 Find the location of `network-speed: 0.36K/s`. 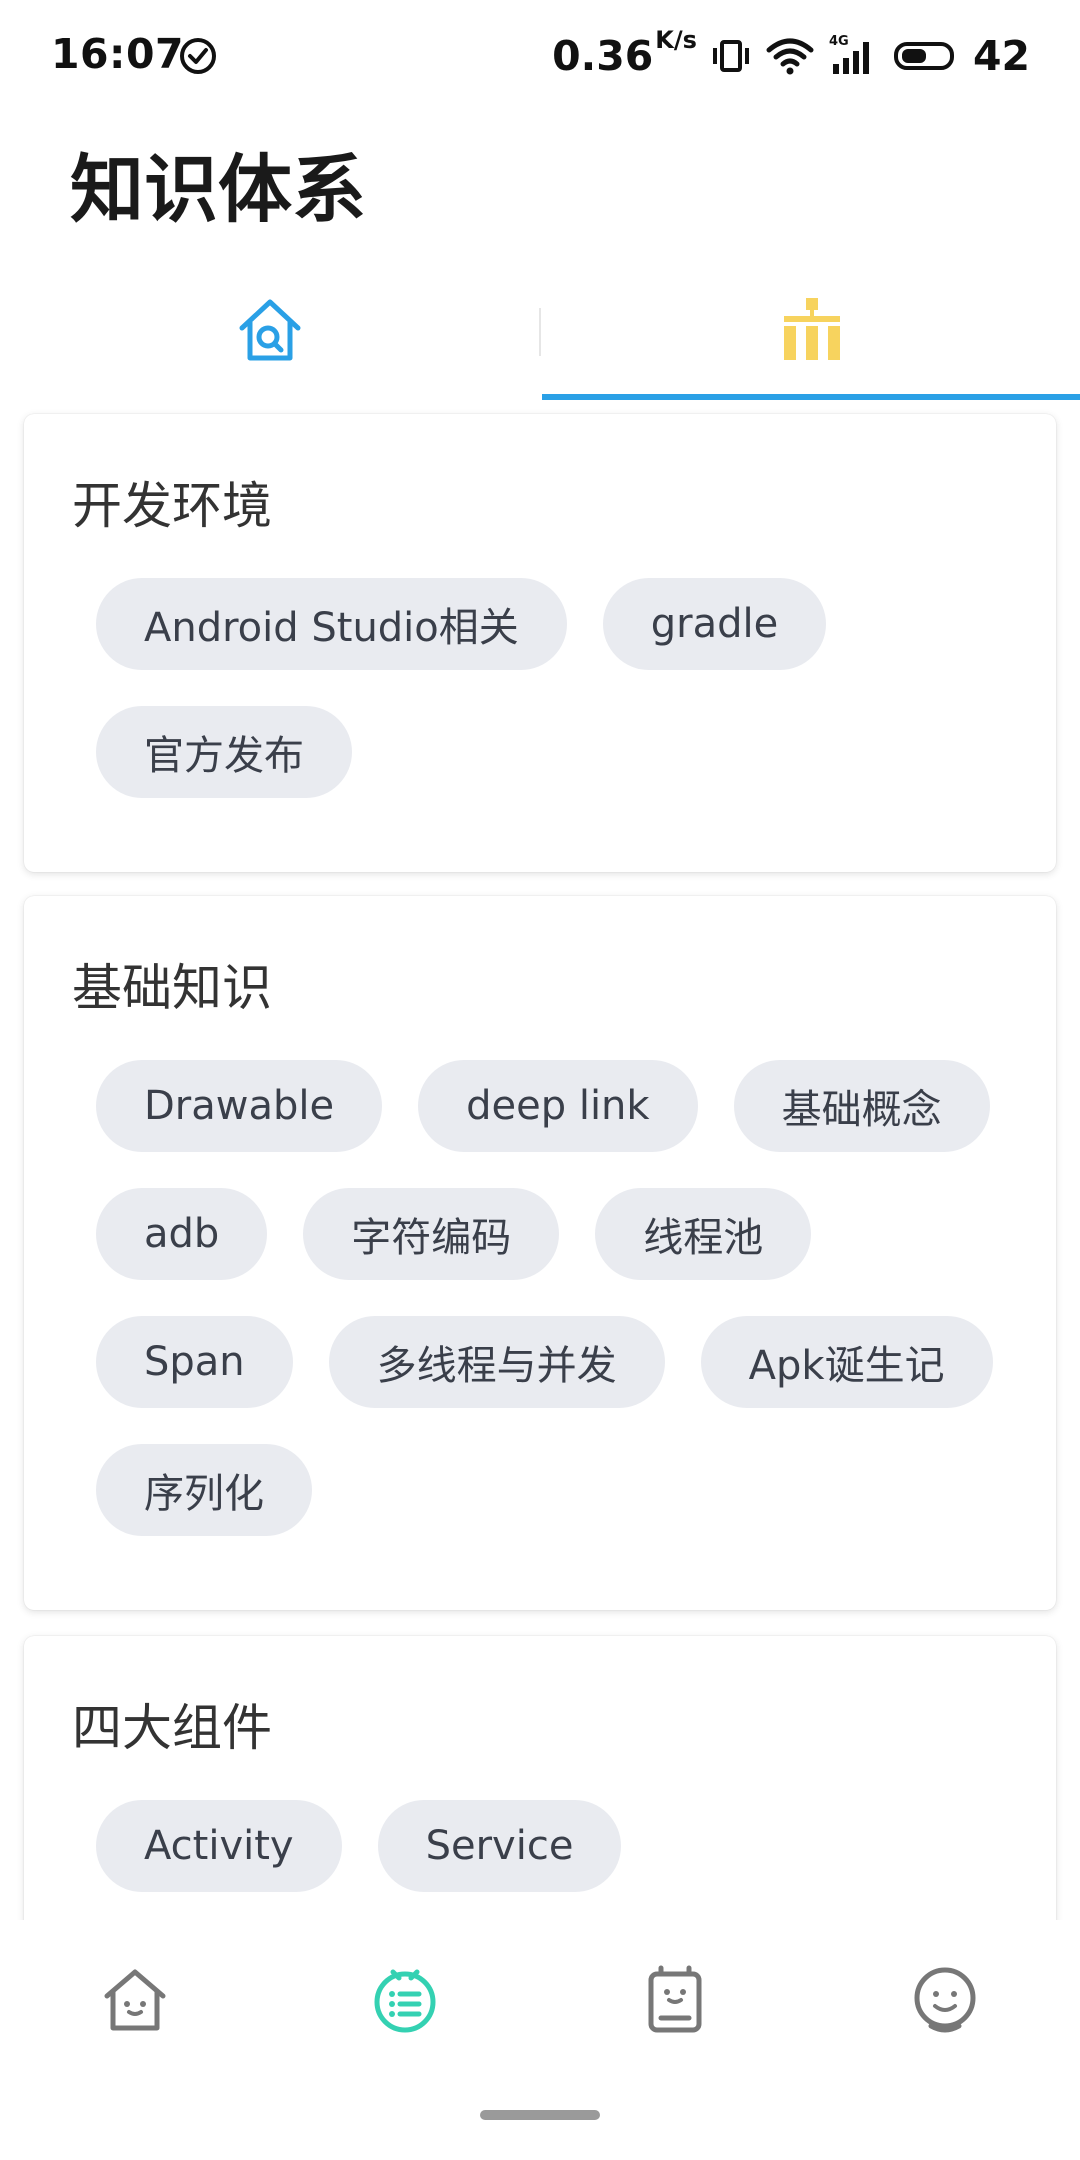

network-speed: 0.36K/s is located at coordinates (624, 53).